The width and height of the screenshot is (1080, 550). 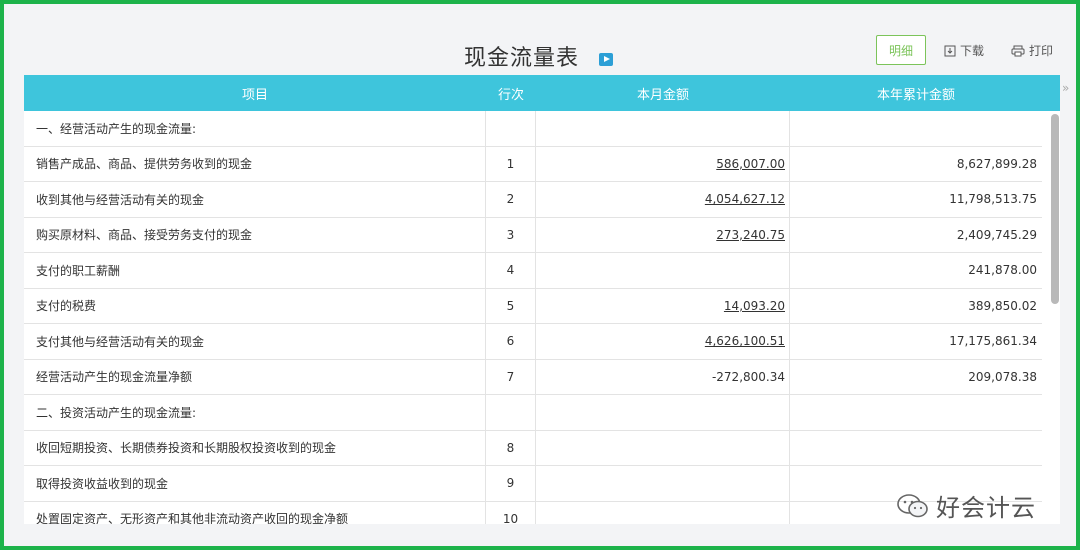 I want to click on download-icon, so click(x=950, y=50).